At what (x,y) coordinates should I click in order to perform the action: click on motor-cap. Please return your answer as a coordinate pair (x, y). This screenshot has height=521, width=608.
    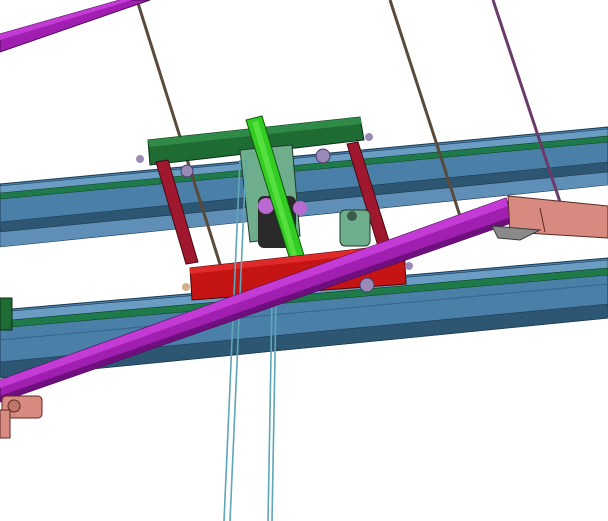
    Looking at the image, I should click on (300, 208).